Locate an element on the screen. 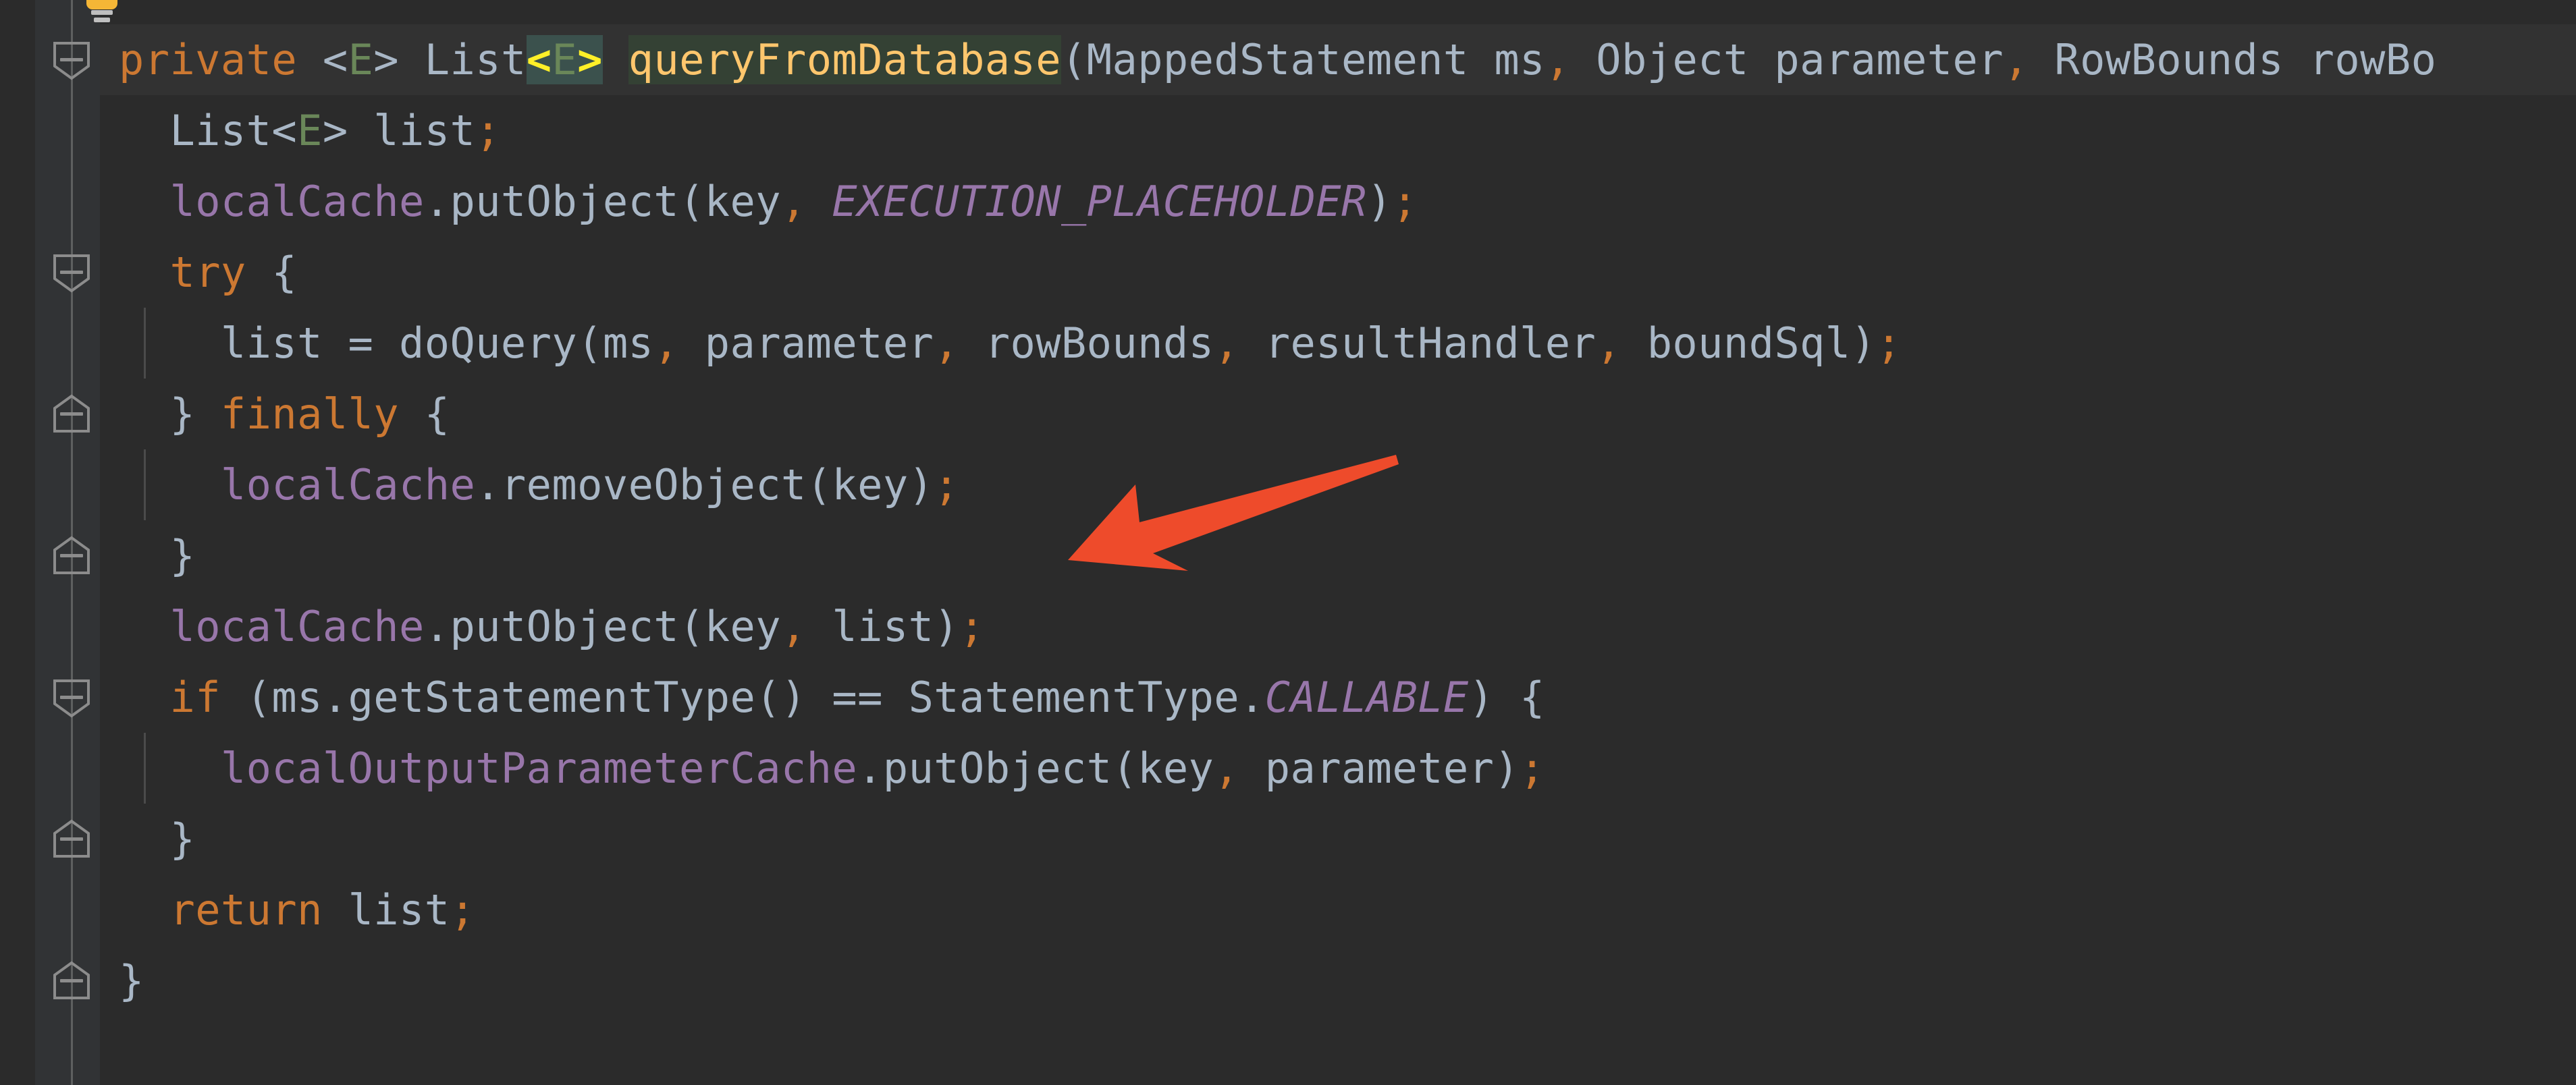  code-line: localCache.removeObject(key); is located at coordinates (1338, 484).